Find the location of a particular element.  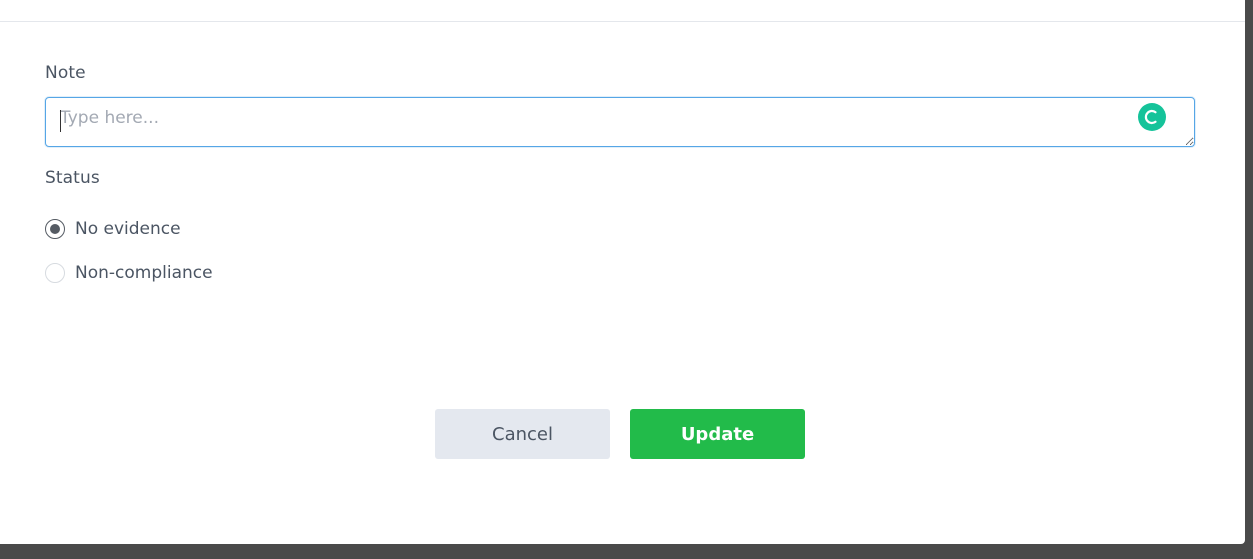

radio-dot is located at coordinates (55, 229).